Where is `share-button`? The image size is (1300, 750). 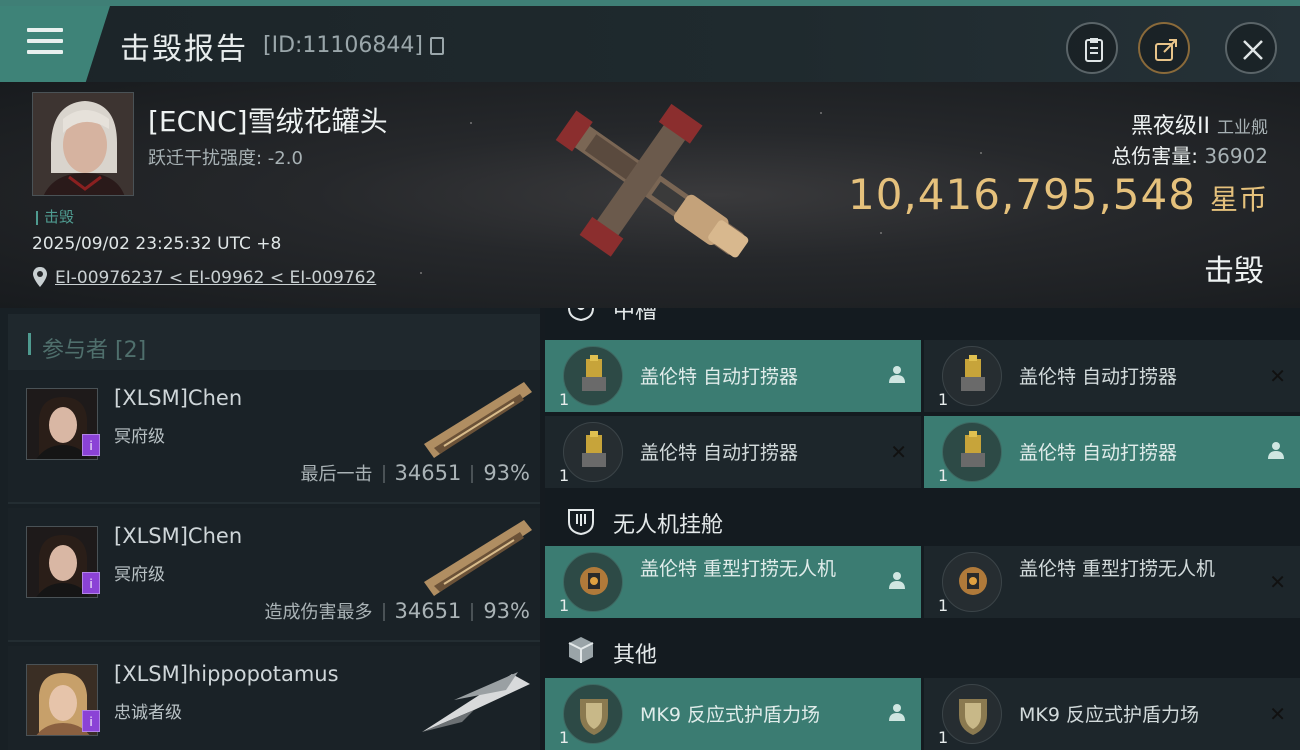 share-button is located at coordinates (1164, 48).